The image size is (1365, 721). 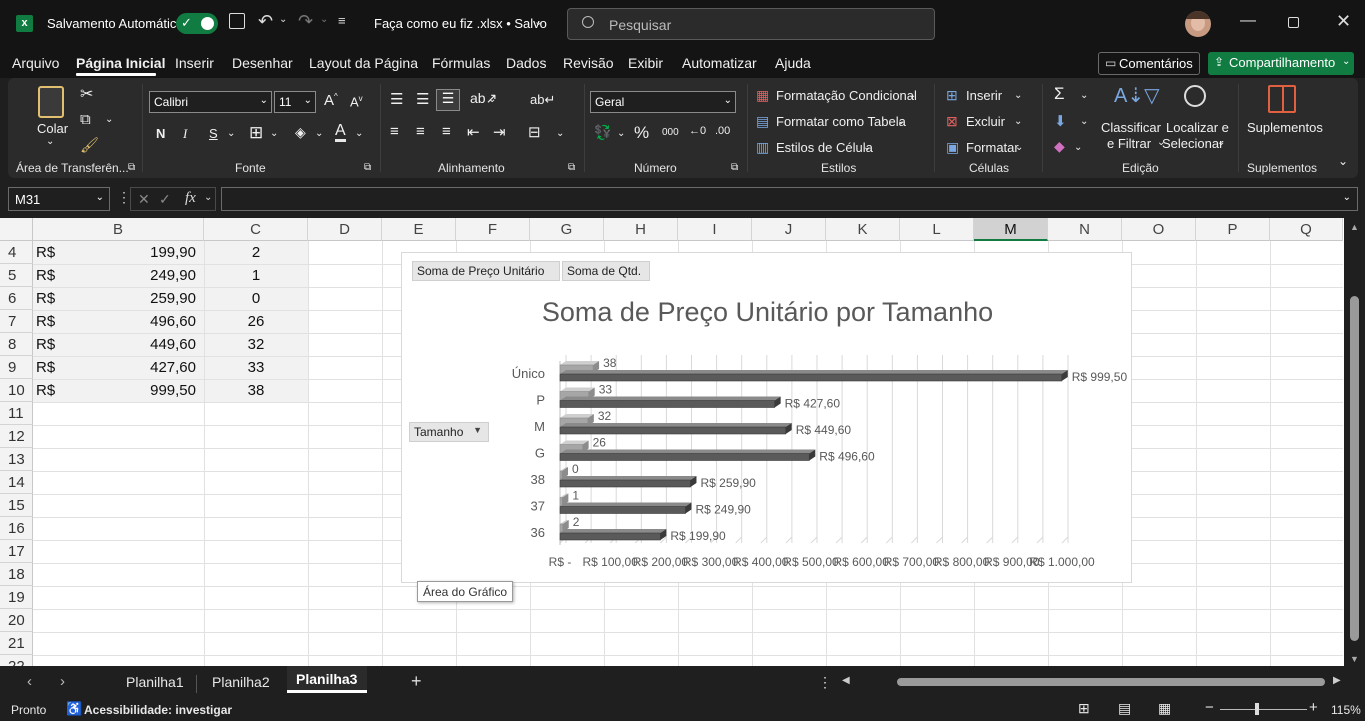 I want to click on merge-center-icon: ⊟, so click(x=534, y=132).